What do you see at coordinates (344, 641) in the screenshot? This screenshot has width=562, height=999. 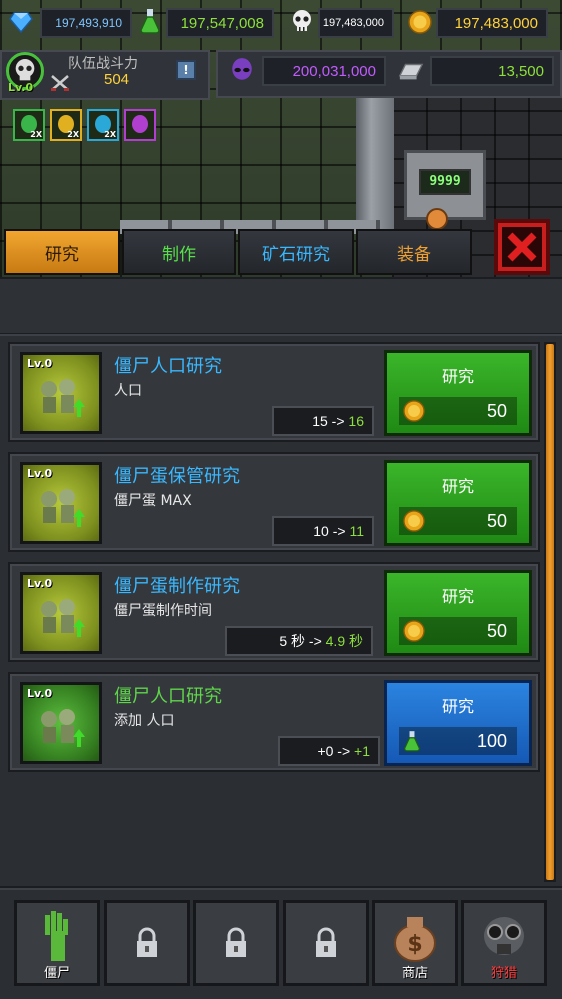 I see `research-next-value: 4.9 秒` at bounding box center [344, 641].